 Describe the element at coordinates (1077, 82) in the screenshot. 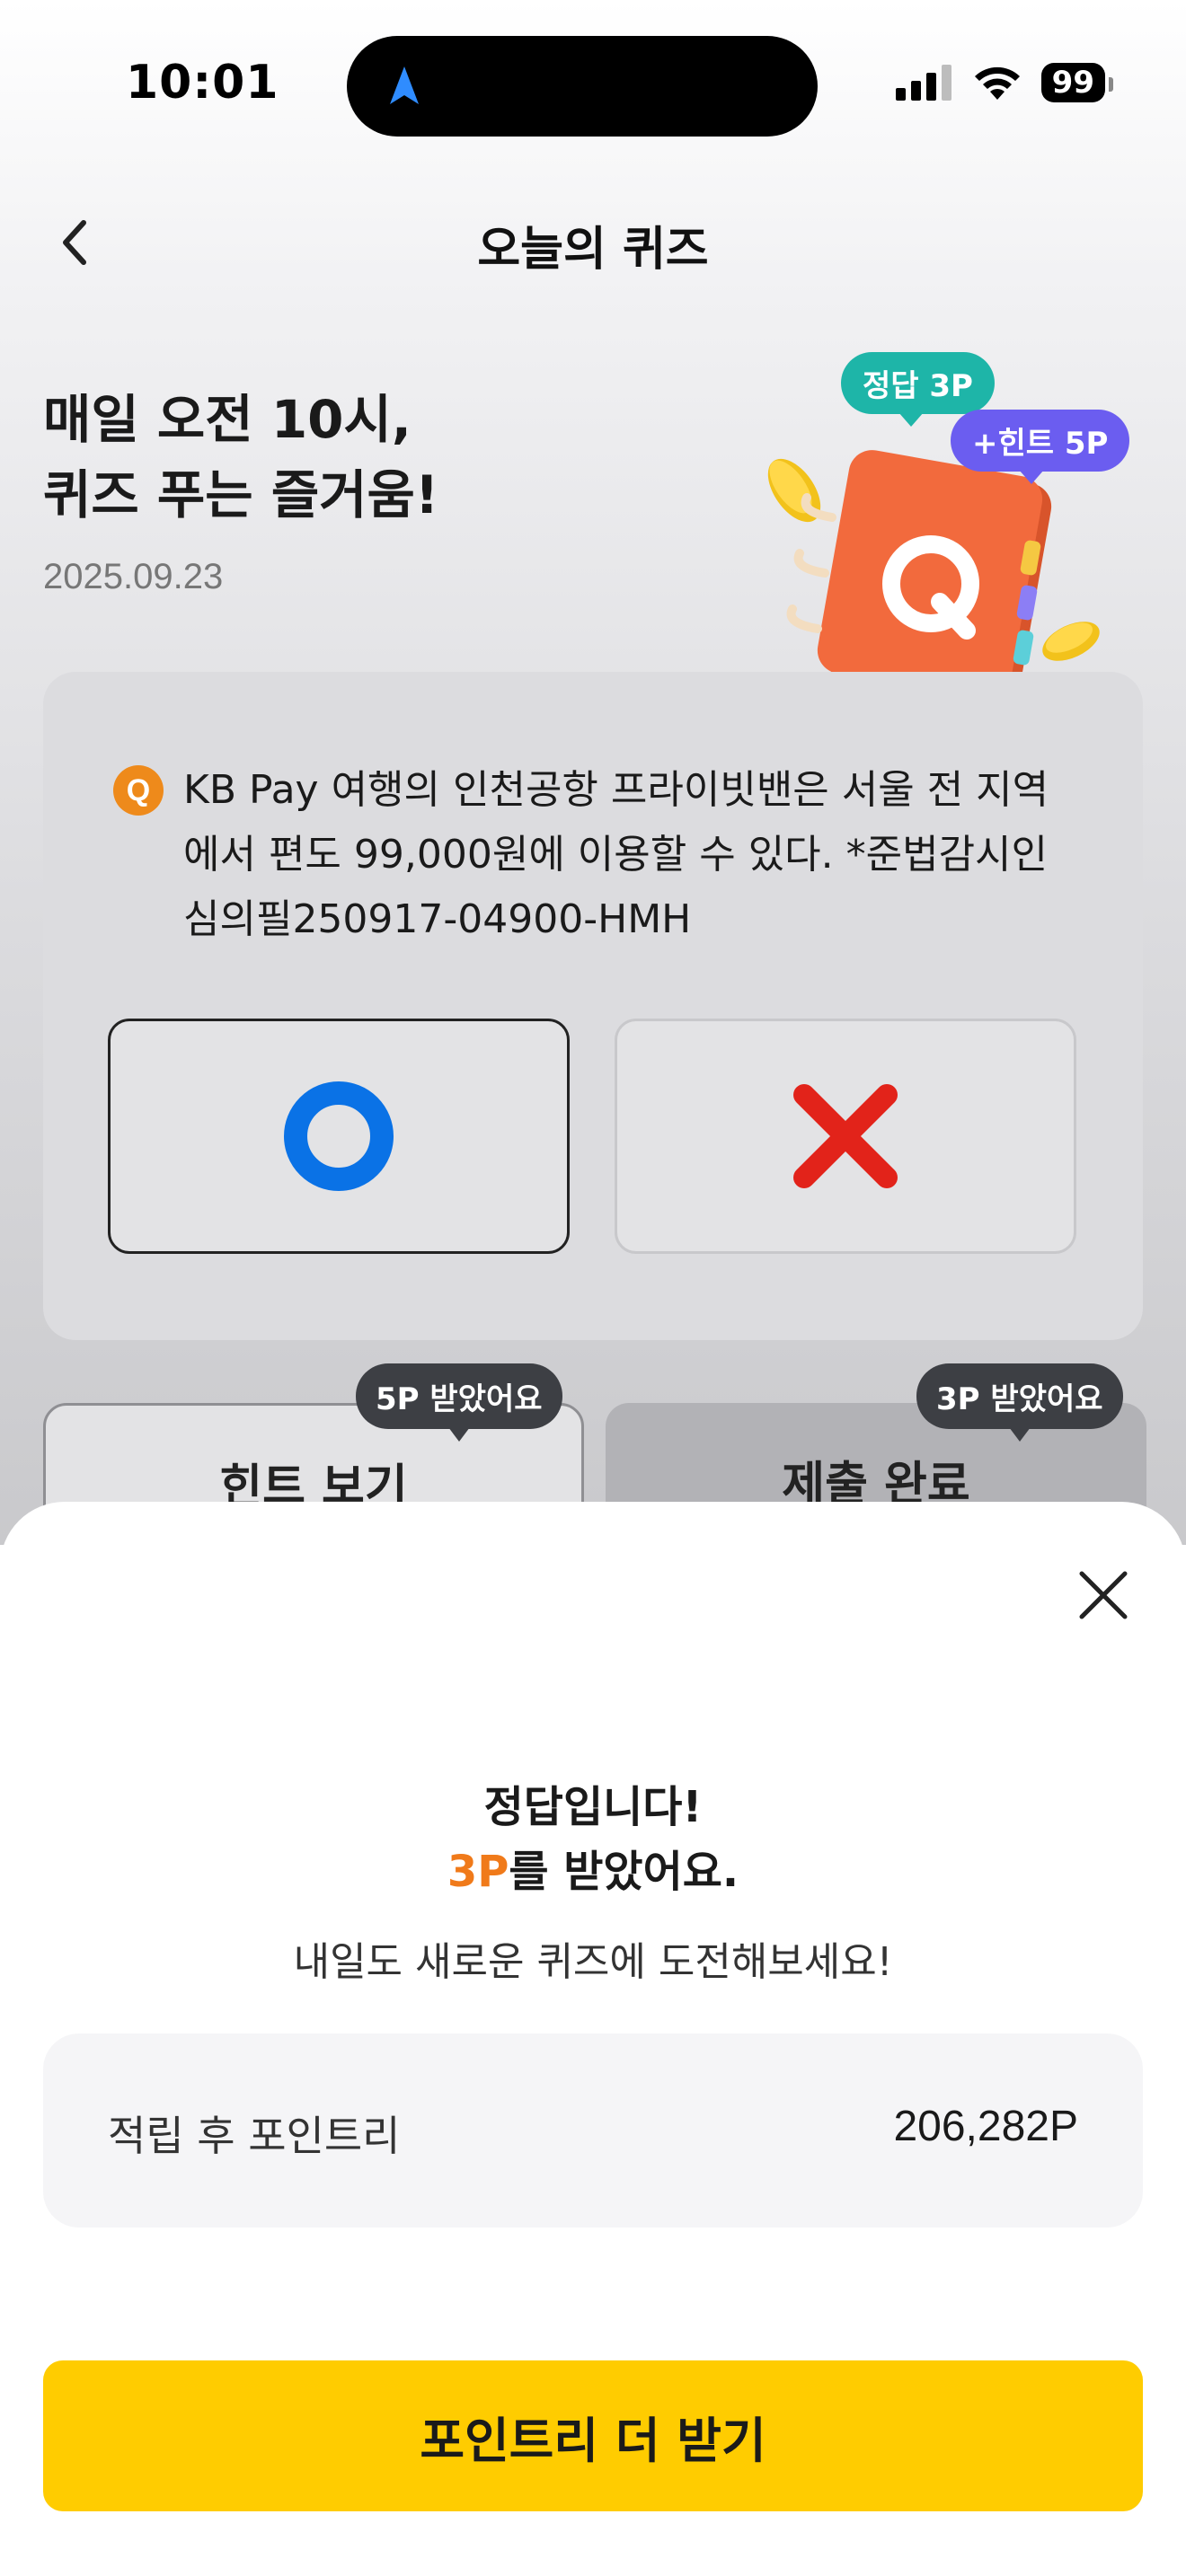

I see `battery-icon: 99` at that location.